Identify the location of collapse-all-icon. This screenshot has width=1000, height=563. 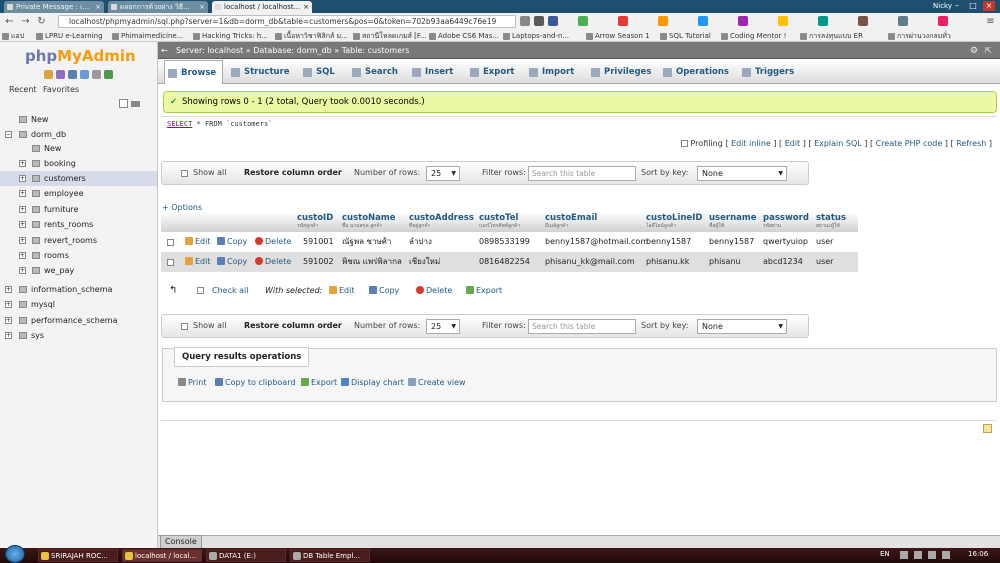
(123, 103).